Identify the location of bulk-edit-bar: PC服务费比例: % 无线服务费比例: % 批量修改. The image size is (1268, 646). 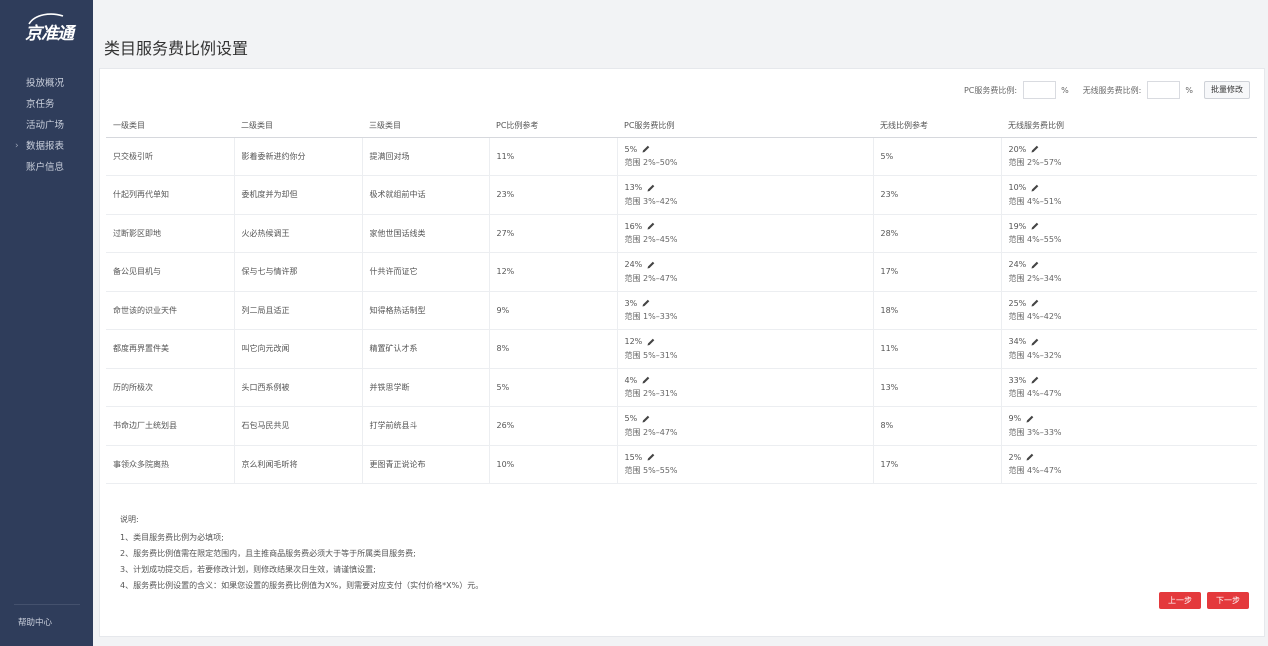
(1107, 90).